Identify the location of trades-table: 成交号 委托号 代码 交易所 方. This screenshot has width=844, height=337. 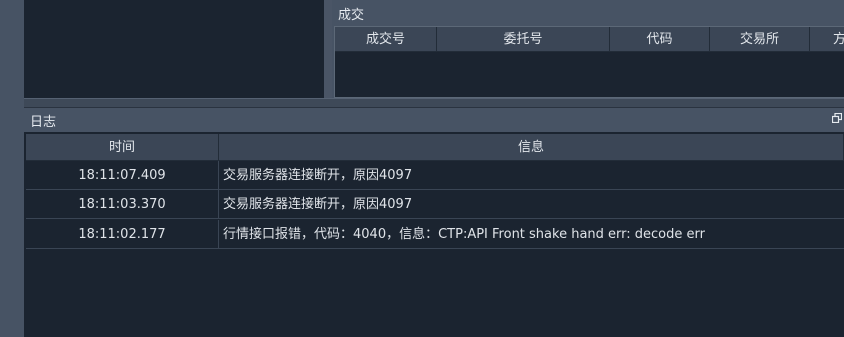
(589, 62).